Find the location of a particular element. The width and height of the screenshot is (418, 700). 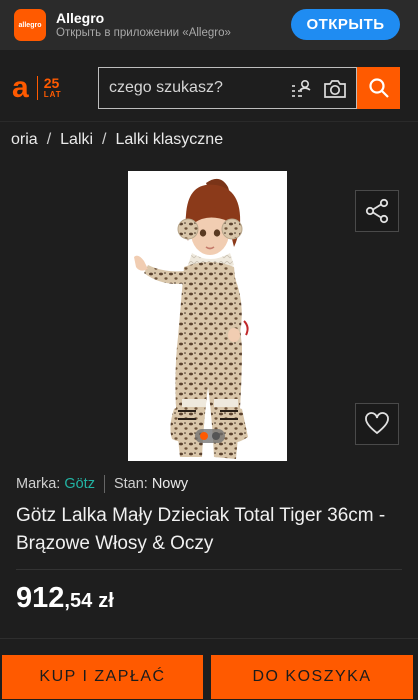

favorite-button is located at coordinates (377, 424).